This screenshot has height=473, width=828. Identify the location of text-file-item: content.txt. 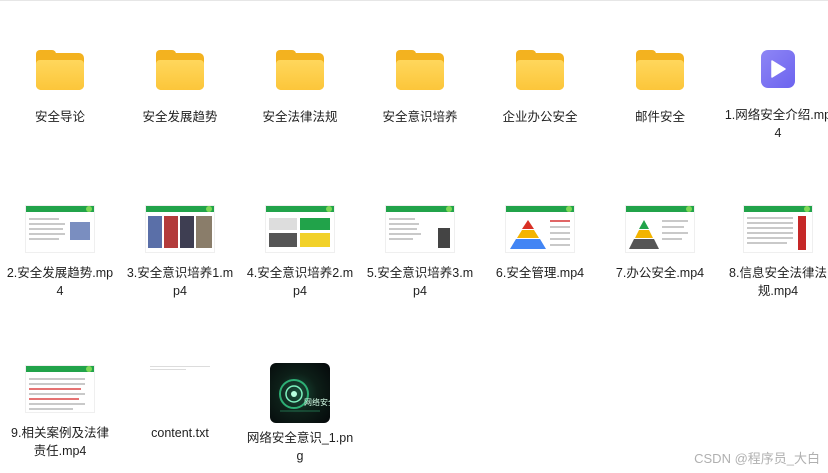
(180, 404).